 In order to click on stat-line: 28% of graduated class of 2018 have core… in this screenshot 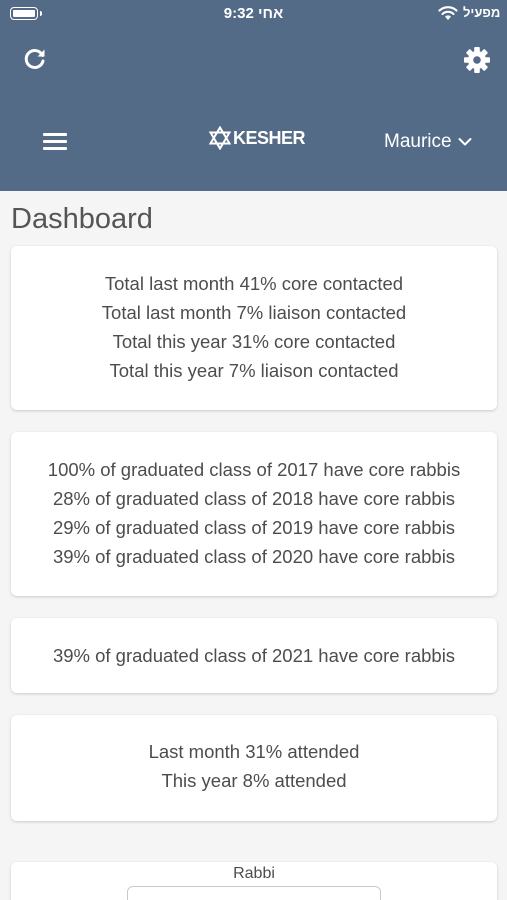, I will do `click(254, 498)`.